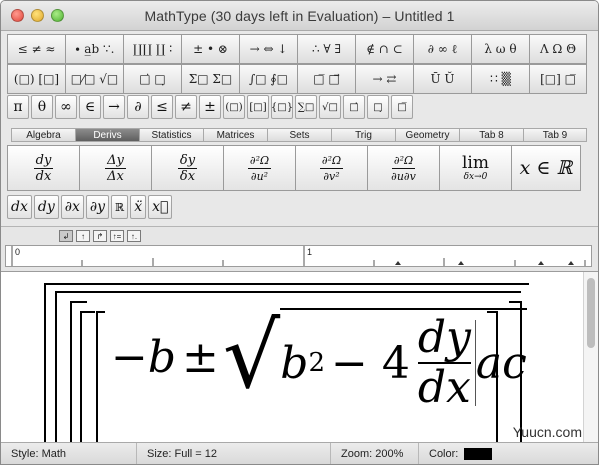 Image resolution: width=599 pixels, height=465 pixels. Describe the element at coordinates (115, 160) in the screenshot. I see `numerator: Δy` at that location.